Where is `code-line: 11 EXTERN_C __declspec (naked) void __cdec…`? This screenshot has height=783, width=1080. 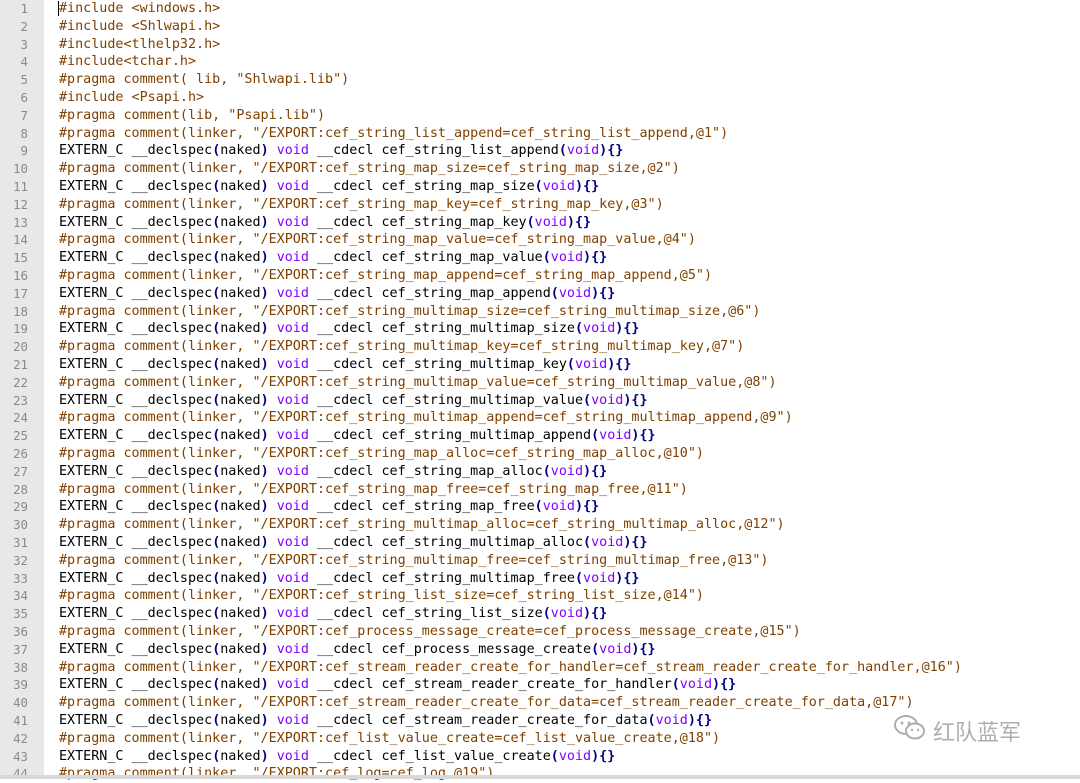 code-line: 11 EXTERN_C __declspec (naked) void __cdec… is located at coordinates (540, 187).